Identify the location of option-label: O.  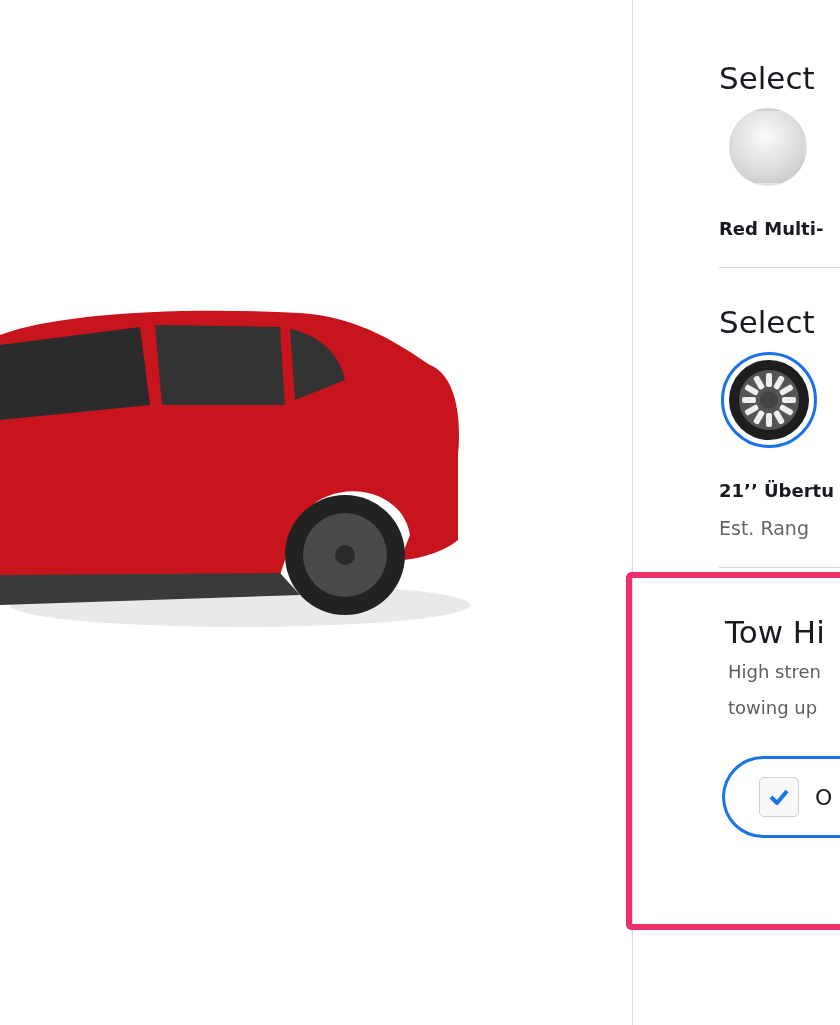
(824, 797).